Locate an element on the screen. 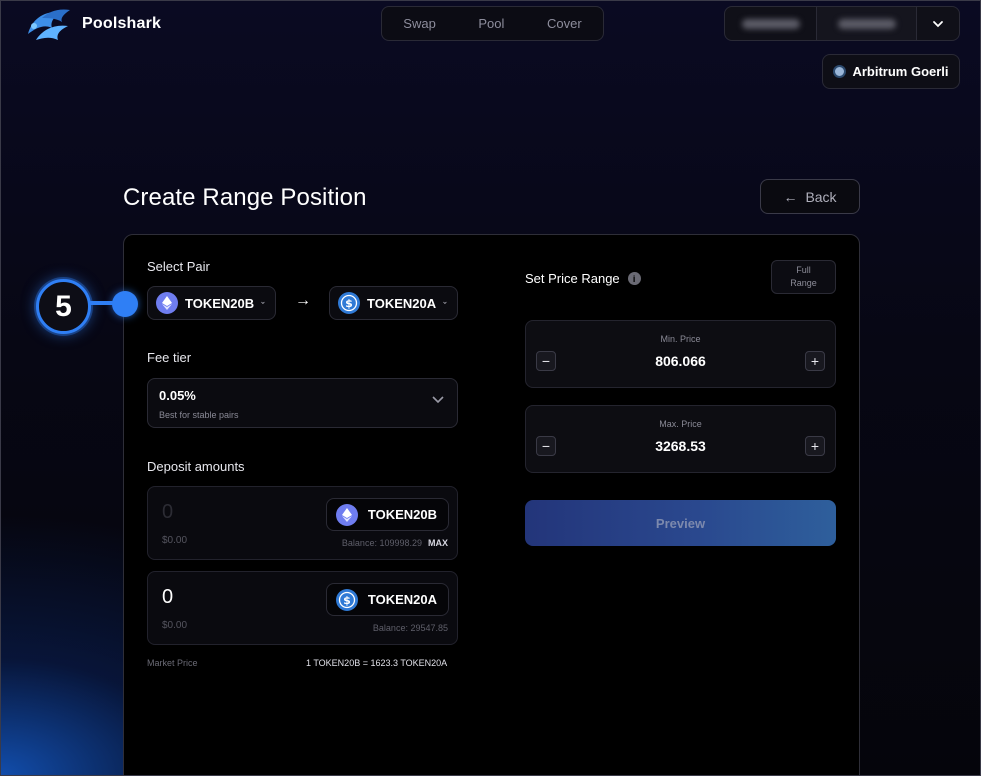 The image size is (981, 776). fee-tier-select: 0.05% Best for stable pairs is located at coordinates (302, 403).